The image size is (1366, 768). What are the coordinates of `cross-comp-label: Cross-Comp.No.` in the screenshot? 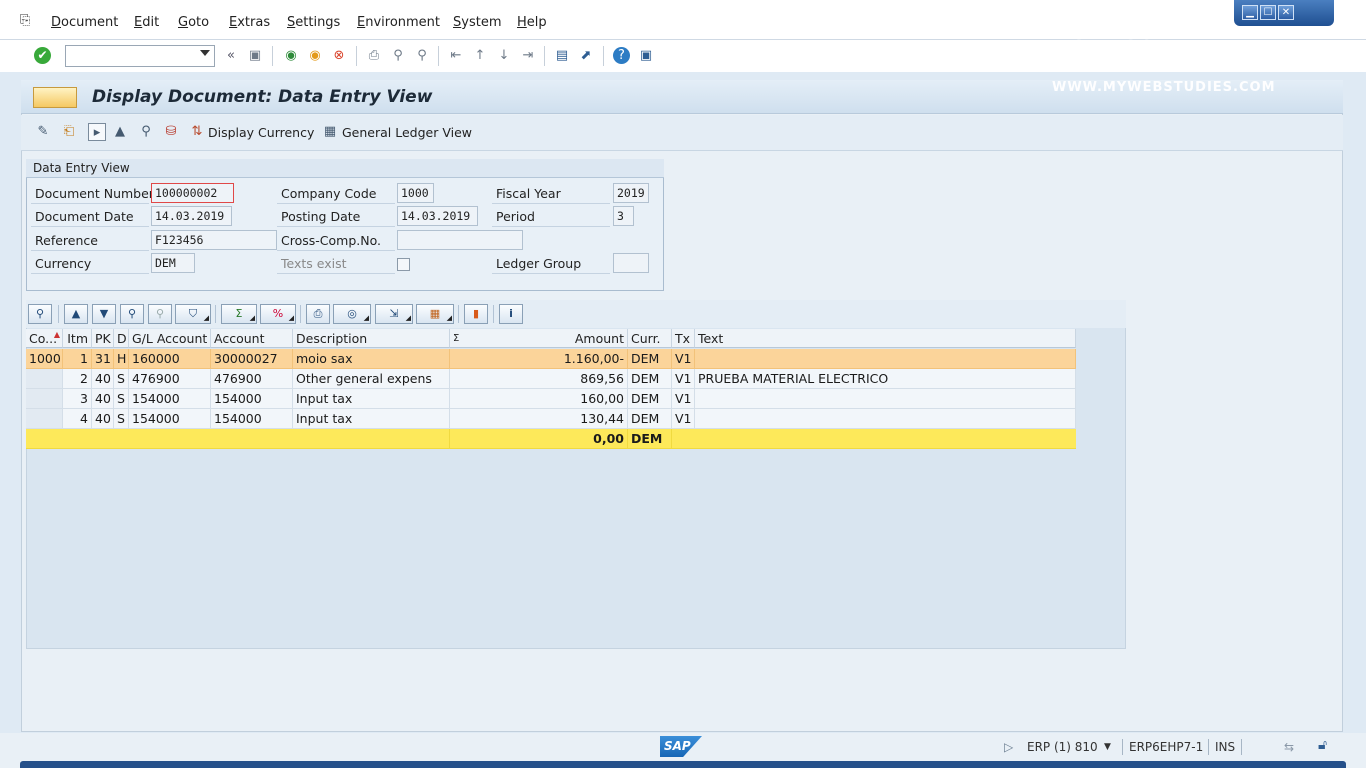 It's located at (331, 240).